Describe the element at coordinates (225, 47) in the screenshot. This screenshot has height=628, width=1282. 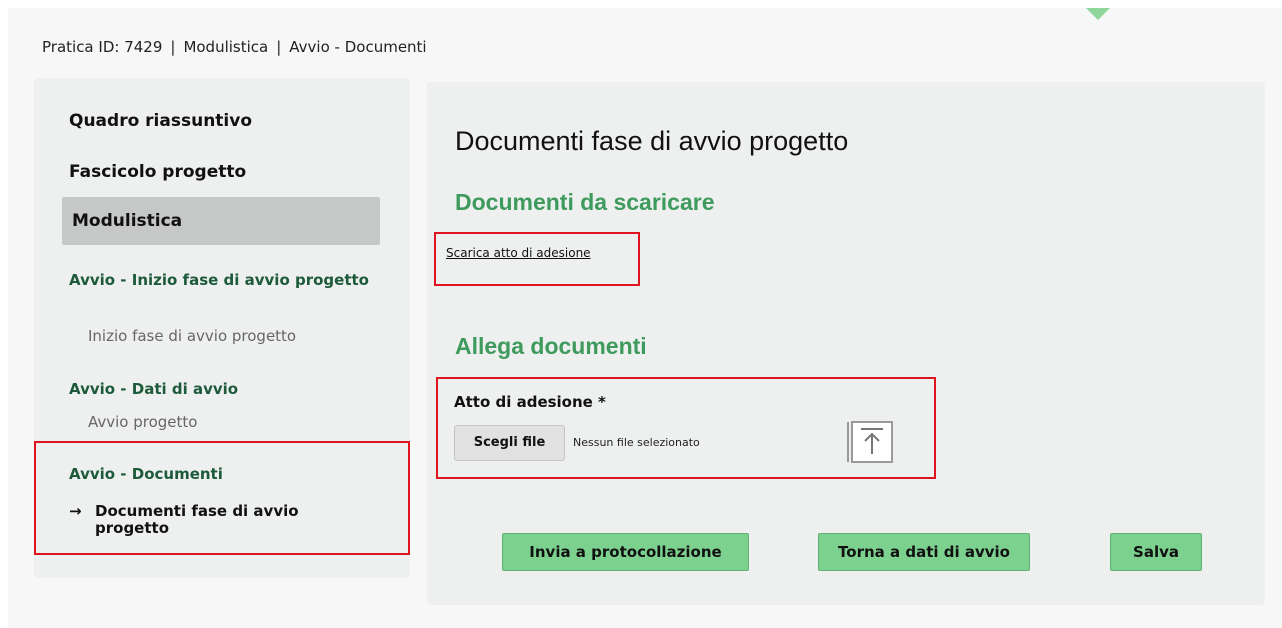
I see `breadcrumb-section: Modulistica` at that location.